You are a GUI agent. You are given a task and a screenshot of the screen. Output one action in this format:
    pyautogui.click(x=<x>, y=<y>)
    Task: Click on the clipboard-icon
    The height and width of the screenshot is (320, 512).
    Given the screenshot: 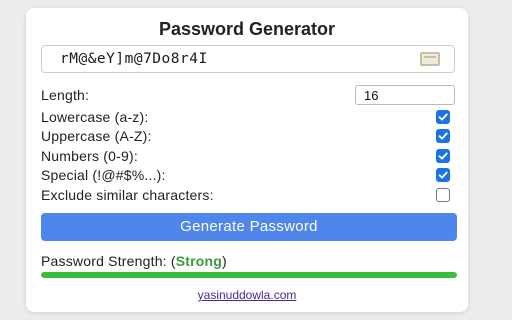 What is the action you would take?
    pyautogui.click(x=430, y=59)
    